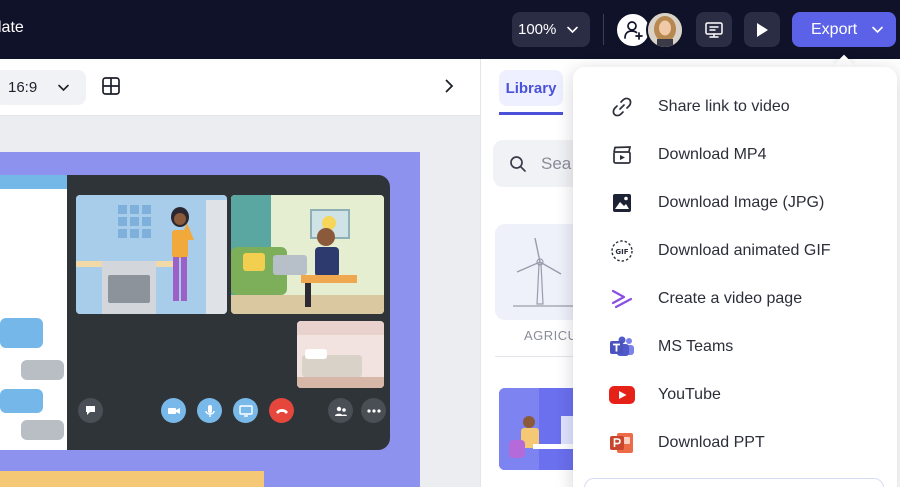 Image resolution: width=900 pixels, height=487 pixels. Describe the element at coordinates (741, 202) in the screenshot. I see `menu-item-label: Download Image (JPG)` at that location.